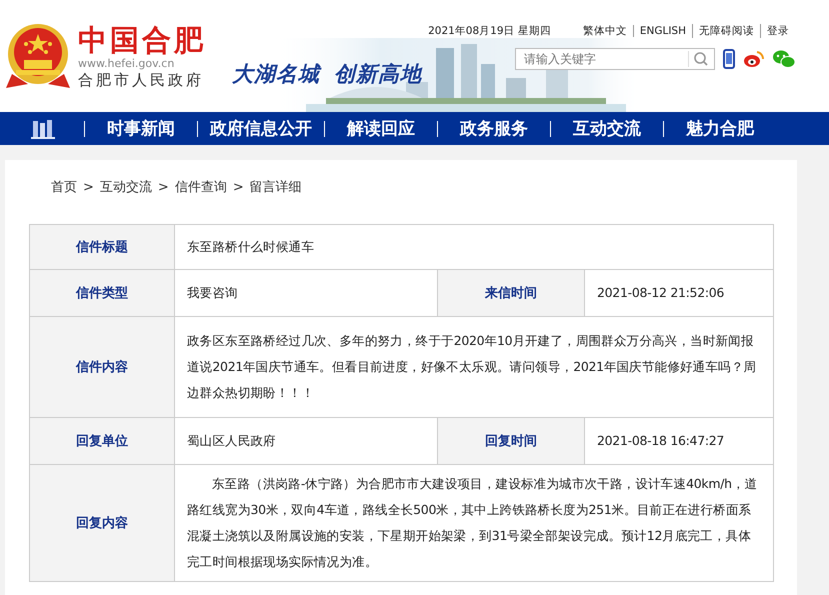  Describe the element at coordinates (472, 367) in the screenshot. I see `field-value: 政务区东至路桥经过几次、多年的努力，终于于2020年10月开建了，周围群众万分高兴，当时新闻报道说2021年国庆节通车。但看目前进度，好像不太乐观。请问领导，2021年国庆节能修好通车吗？周边群众热切期盼！！！` at that location.